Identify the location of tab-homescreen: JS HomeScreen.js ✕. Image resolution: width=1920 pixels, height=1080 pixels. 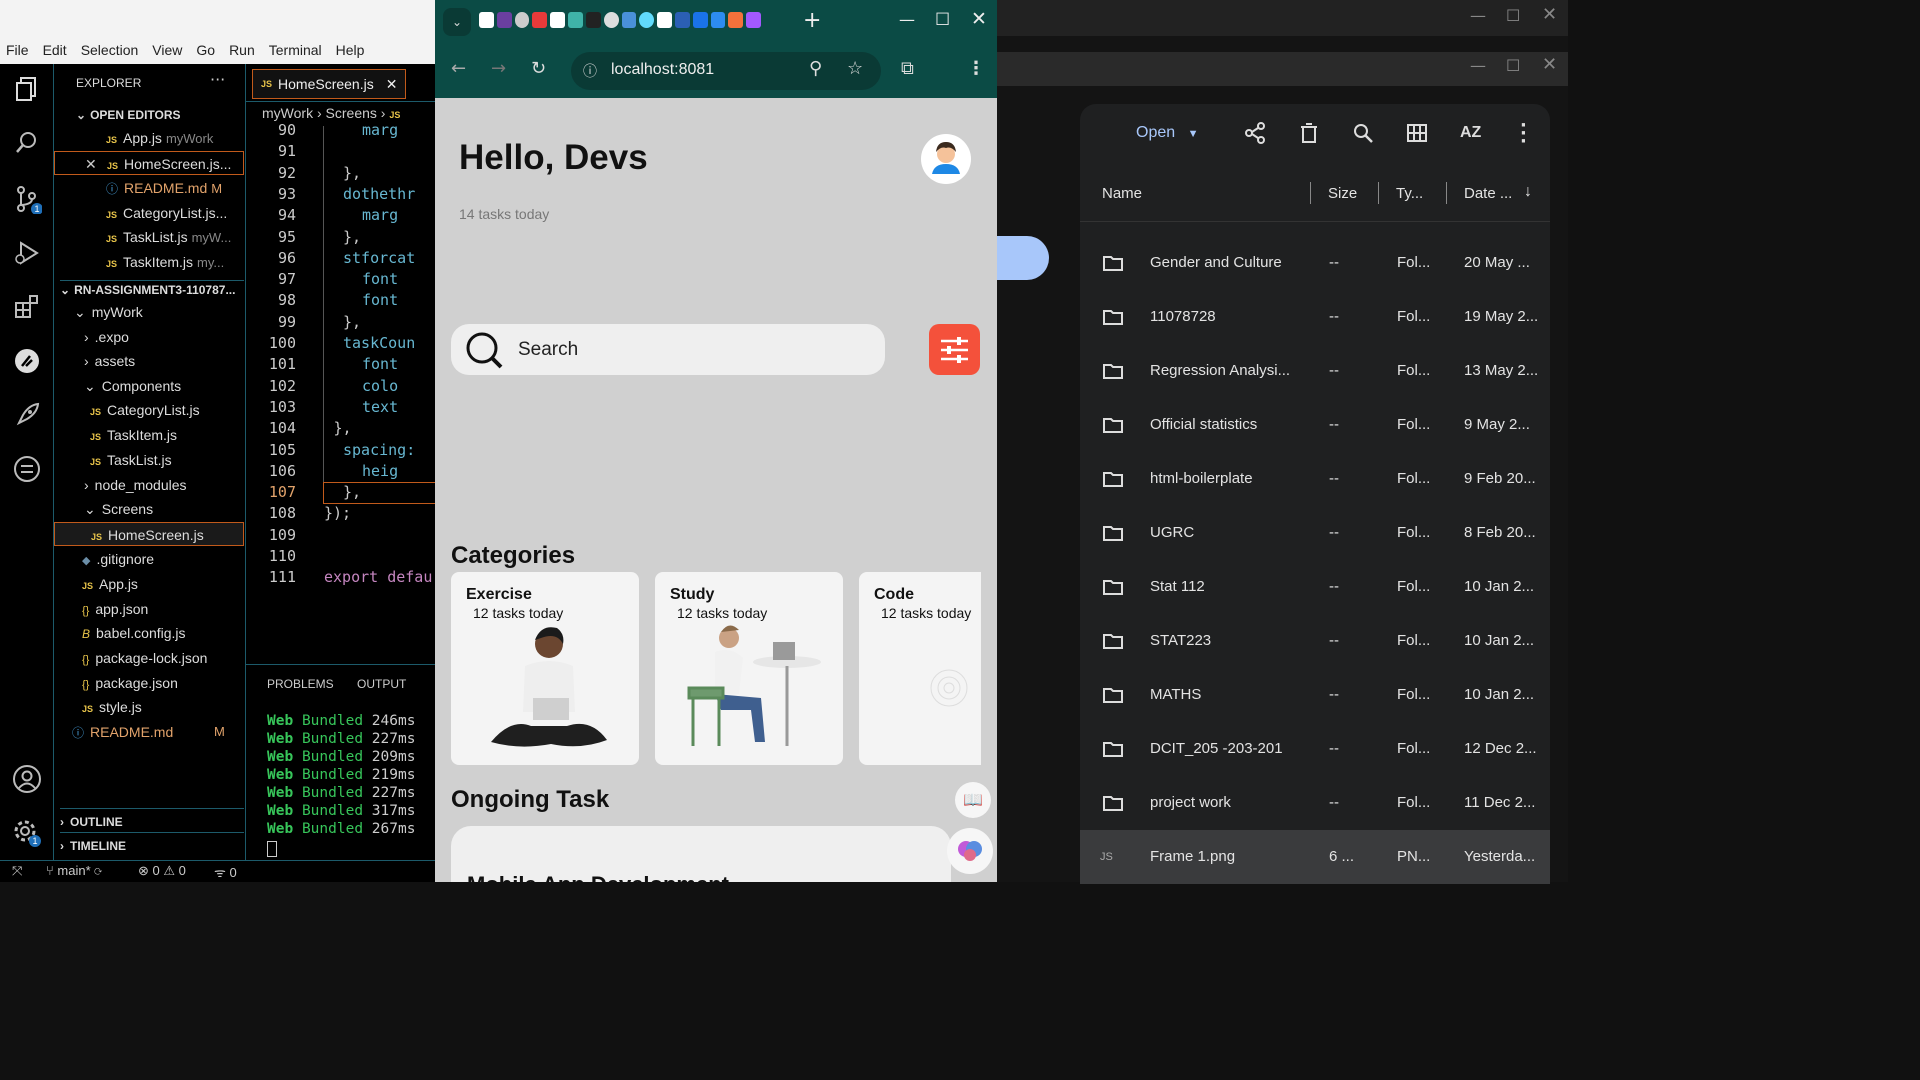
(329, 84).